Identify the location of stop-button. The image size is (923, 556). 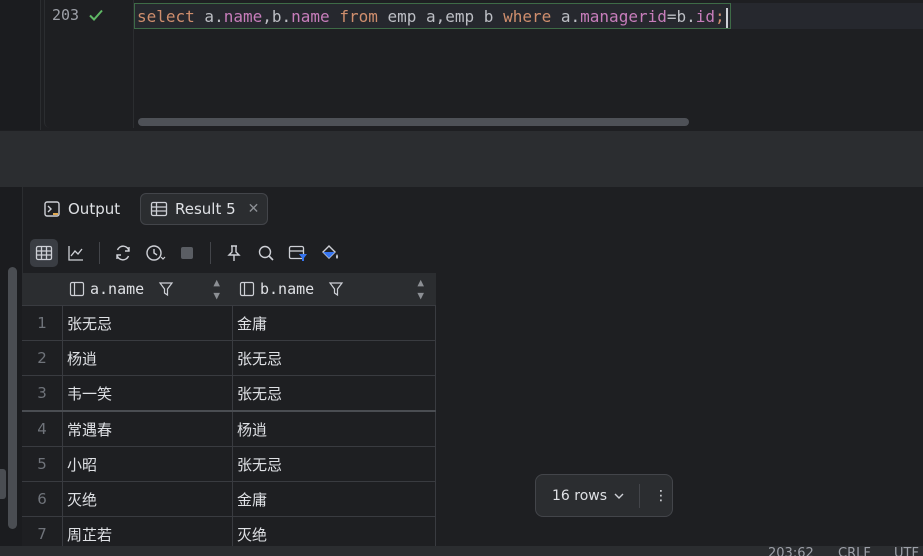
(187, 253).